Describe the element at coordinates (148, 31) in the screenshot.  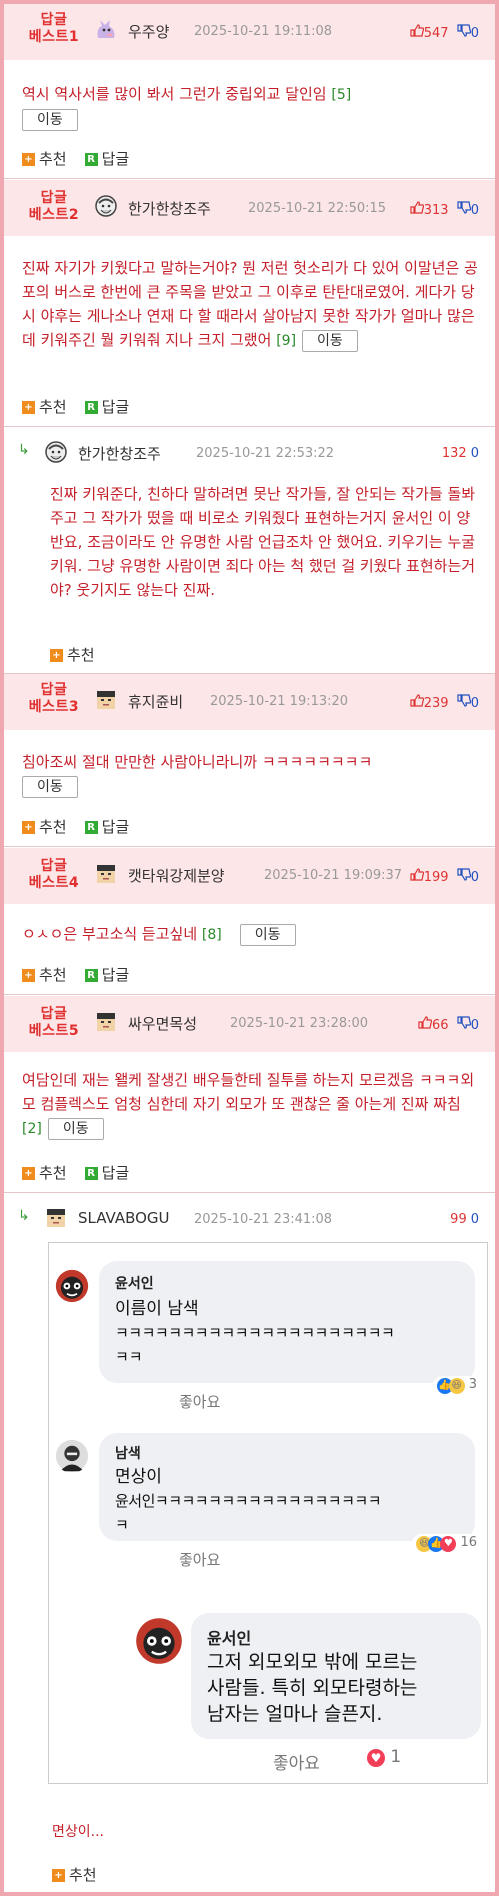
I see `nickname: 우주양` at that location.